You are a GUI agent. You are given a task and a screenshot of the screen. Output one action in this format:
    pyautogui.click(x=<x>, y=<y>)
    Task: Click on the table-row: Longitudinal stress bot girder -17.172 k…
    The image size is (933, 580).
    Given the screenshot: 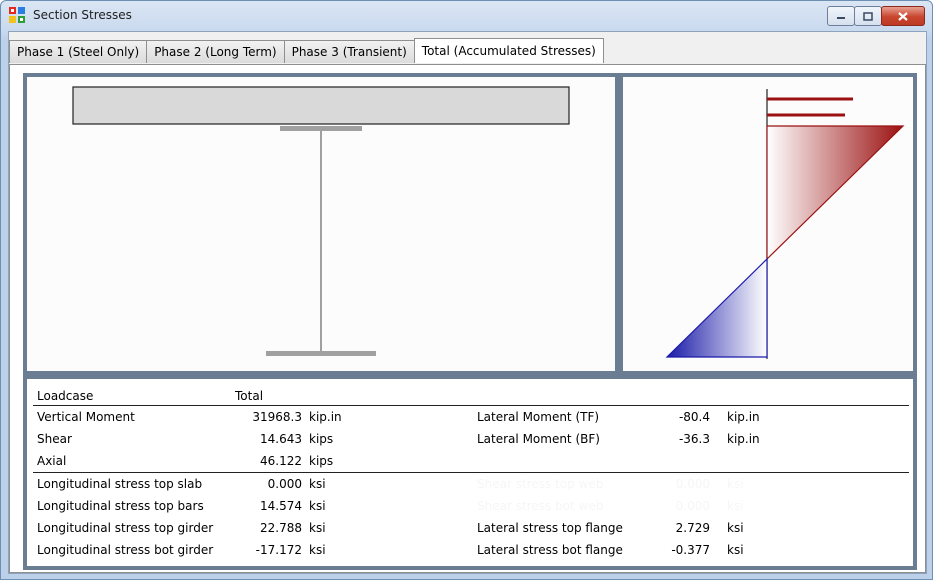 What is the action you would take?
    pyautogui.click(x=470, y=551)
    